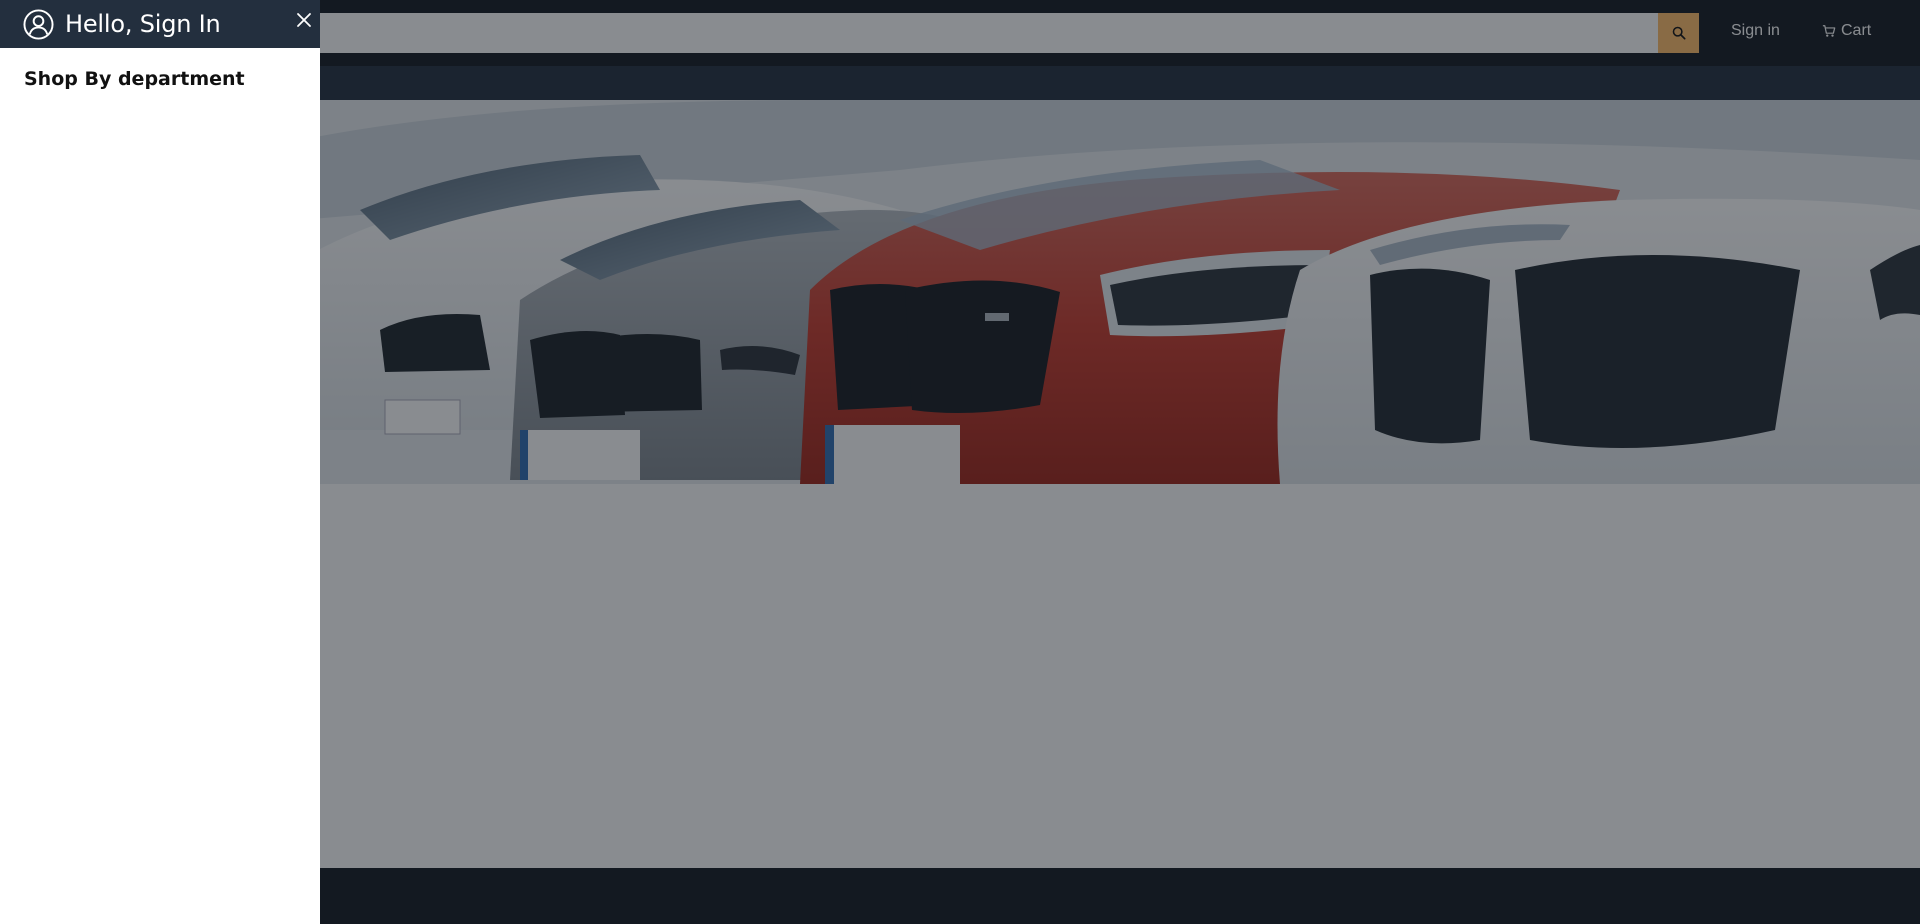 Image resolution: width=1920 pixels, height=924 pixels. What do you see at coordinates (134, 79) in the screenshot?
I see `shop-by-department-heading: Shop By department` at bounding box center [134, 79].